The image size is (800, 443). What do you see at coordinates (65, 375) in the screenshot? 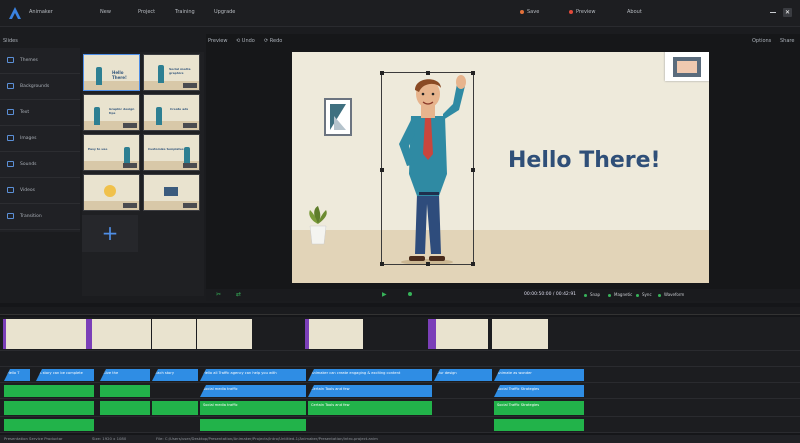
I see `text-clip: A story can be complete` at bounding box center [65, 375].